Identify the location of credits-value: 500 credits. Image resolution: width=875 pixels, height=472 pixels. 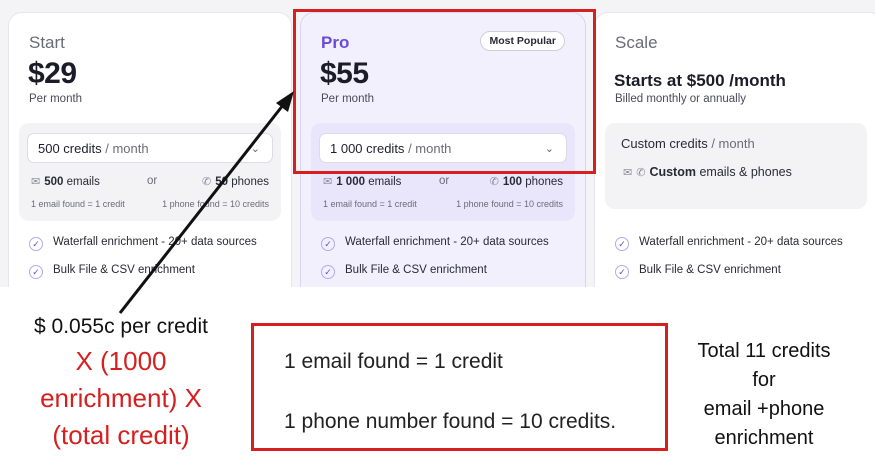
(70, 148).